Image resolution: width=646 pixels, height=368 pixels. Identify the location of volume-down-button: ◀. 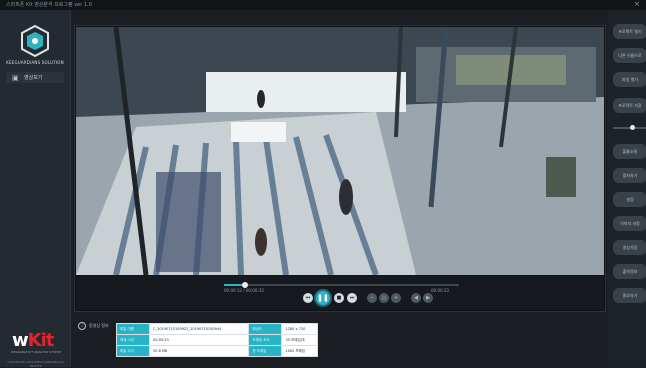
(416, 298).